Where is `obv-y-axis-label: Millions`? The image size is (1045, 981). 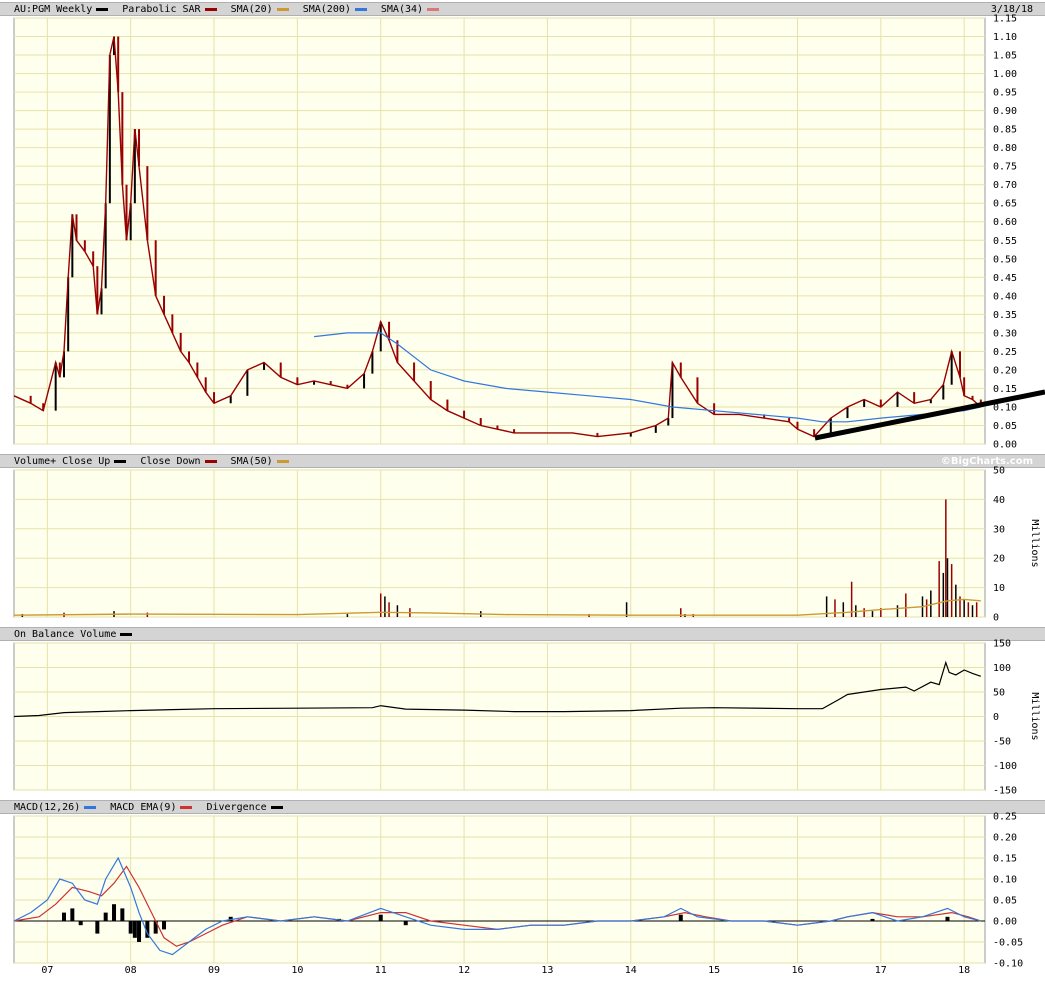
obv-y-axis-label: Millions is located at coordinates (1034, 716).